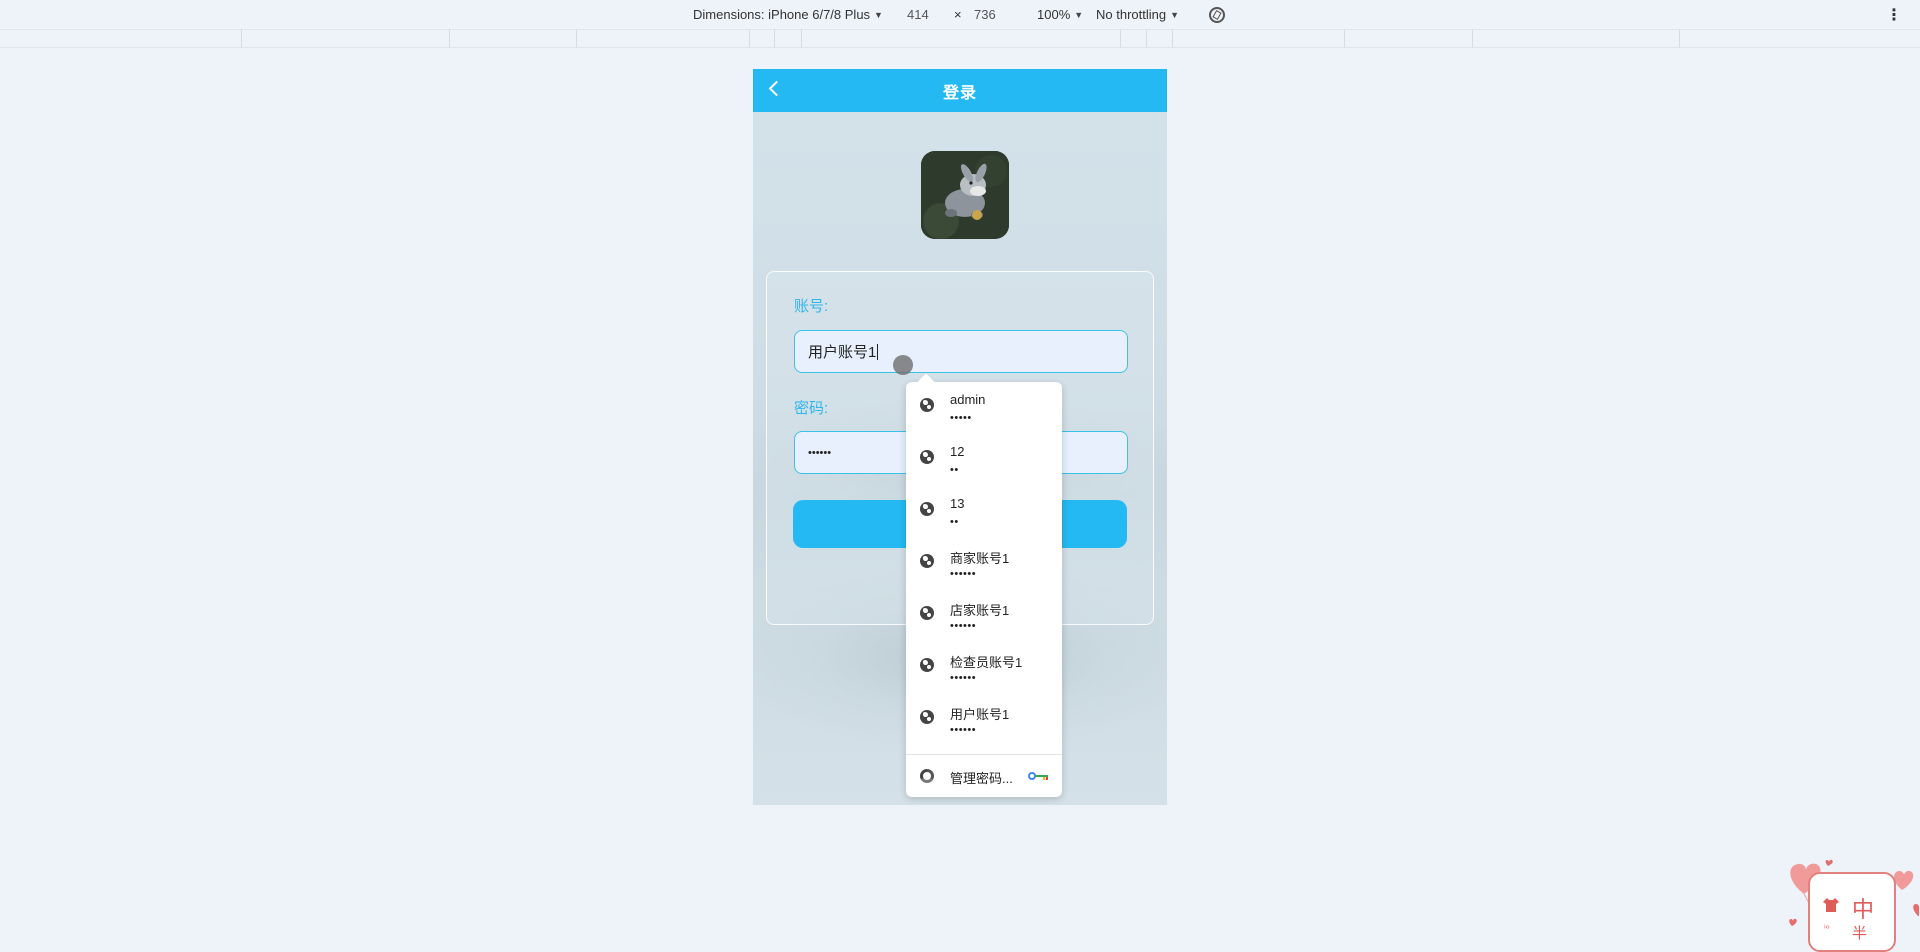 The height and width of the screenshot is (952, 1920). I want to click on popup-divider, so click(984, 754).